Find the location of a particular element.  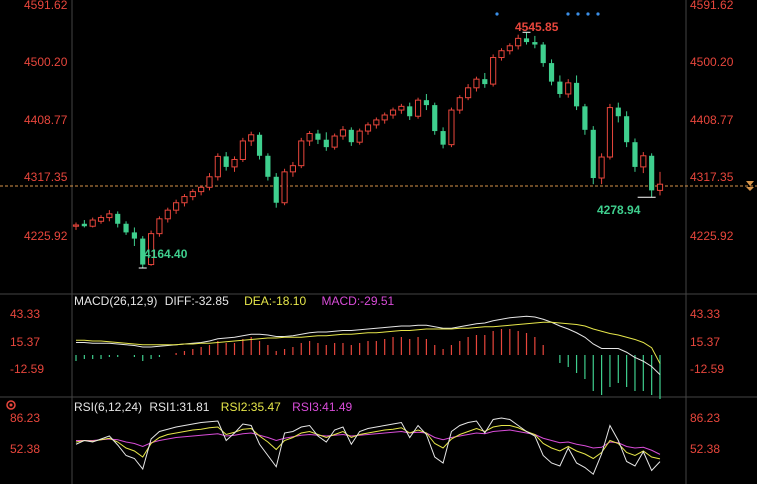

rsi1-line is located at coordinates (368, 446).